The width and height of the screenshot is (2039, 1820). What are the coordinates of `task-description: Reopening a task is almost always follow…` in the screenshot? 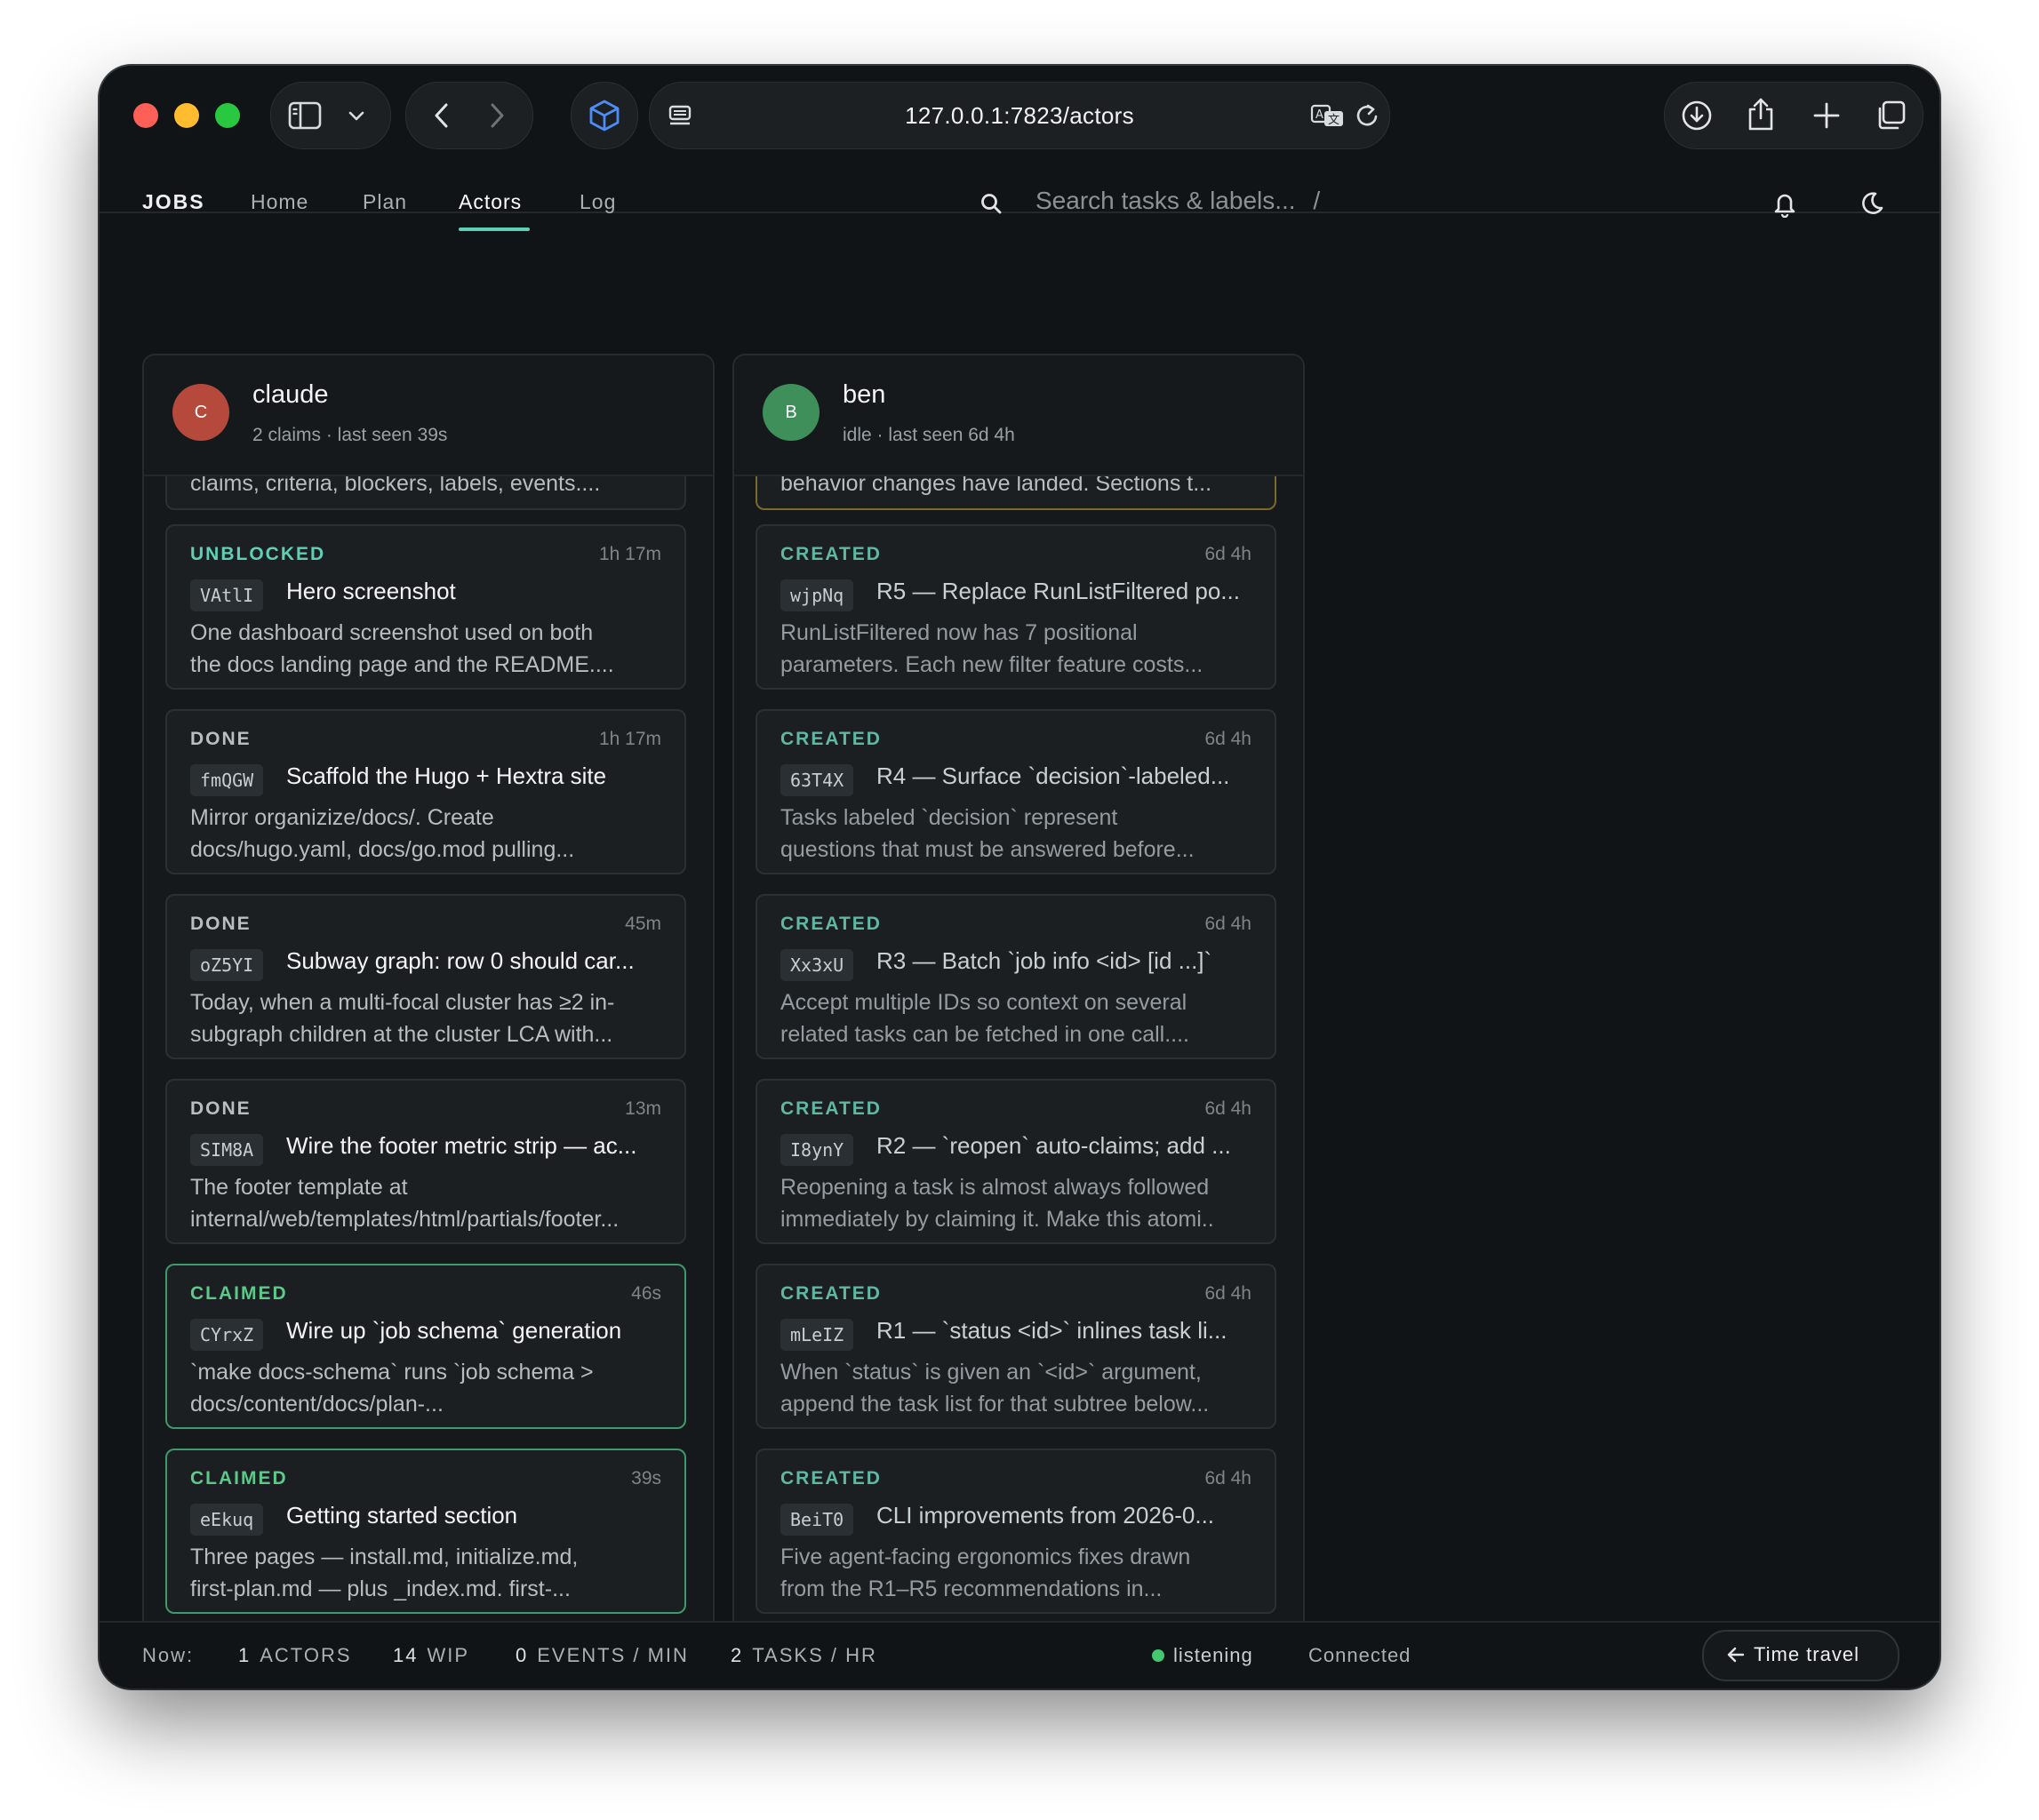 It's located at (997, 1203).